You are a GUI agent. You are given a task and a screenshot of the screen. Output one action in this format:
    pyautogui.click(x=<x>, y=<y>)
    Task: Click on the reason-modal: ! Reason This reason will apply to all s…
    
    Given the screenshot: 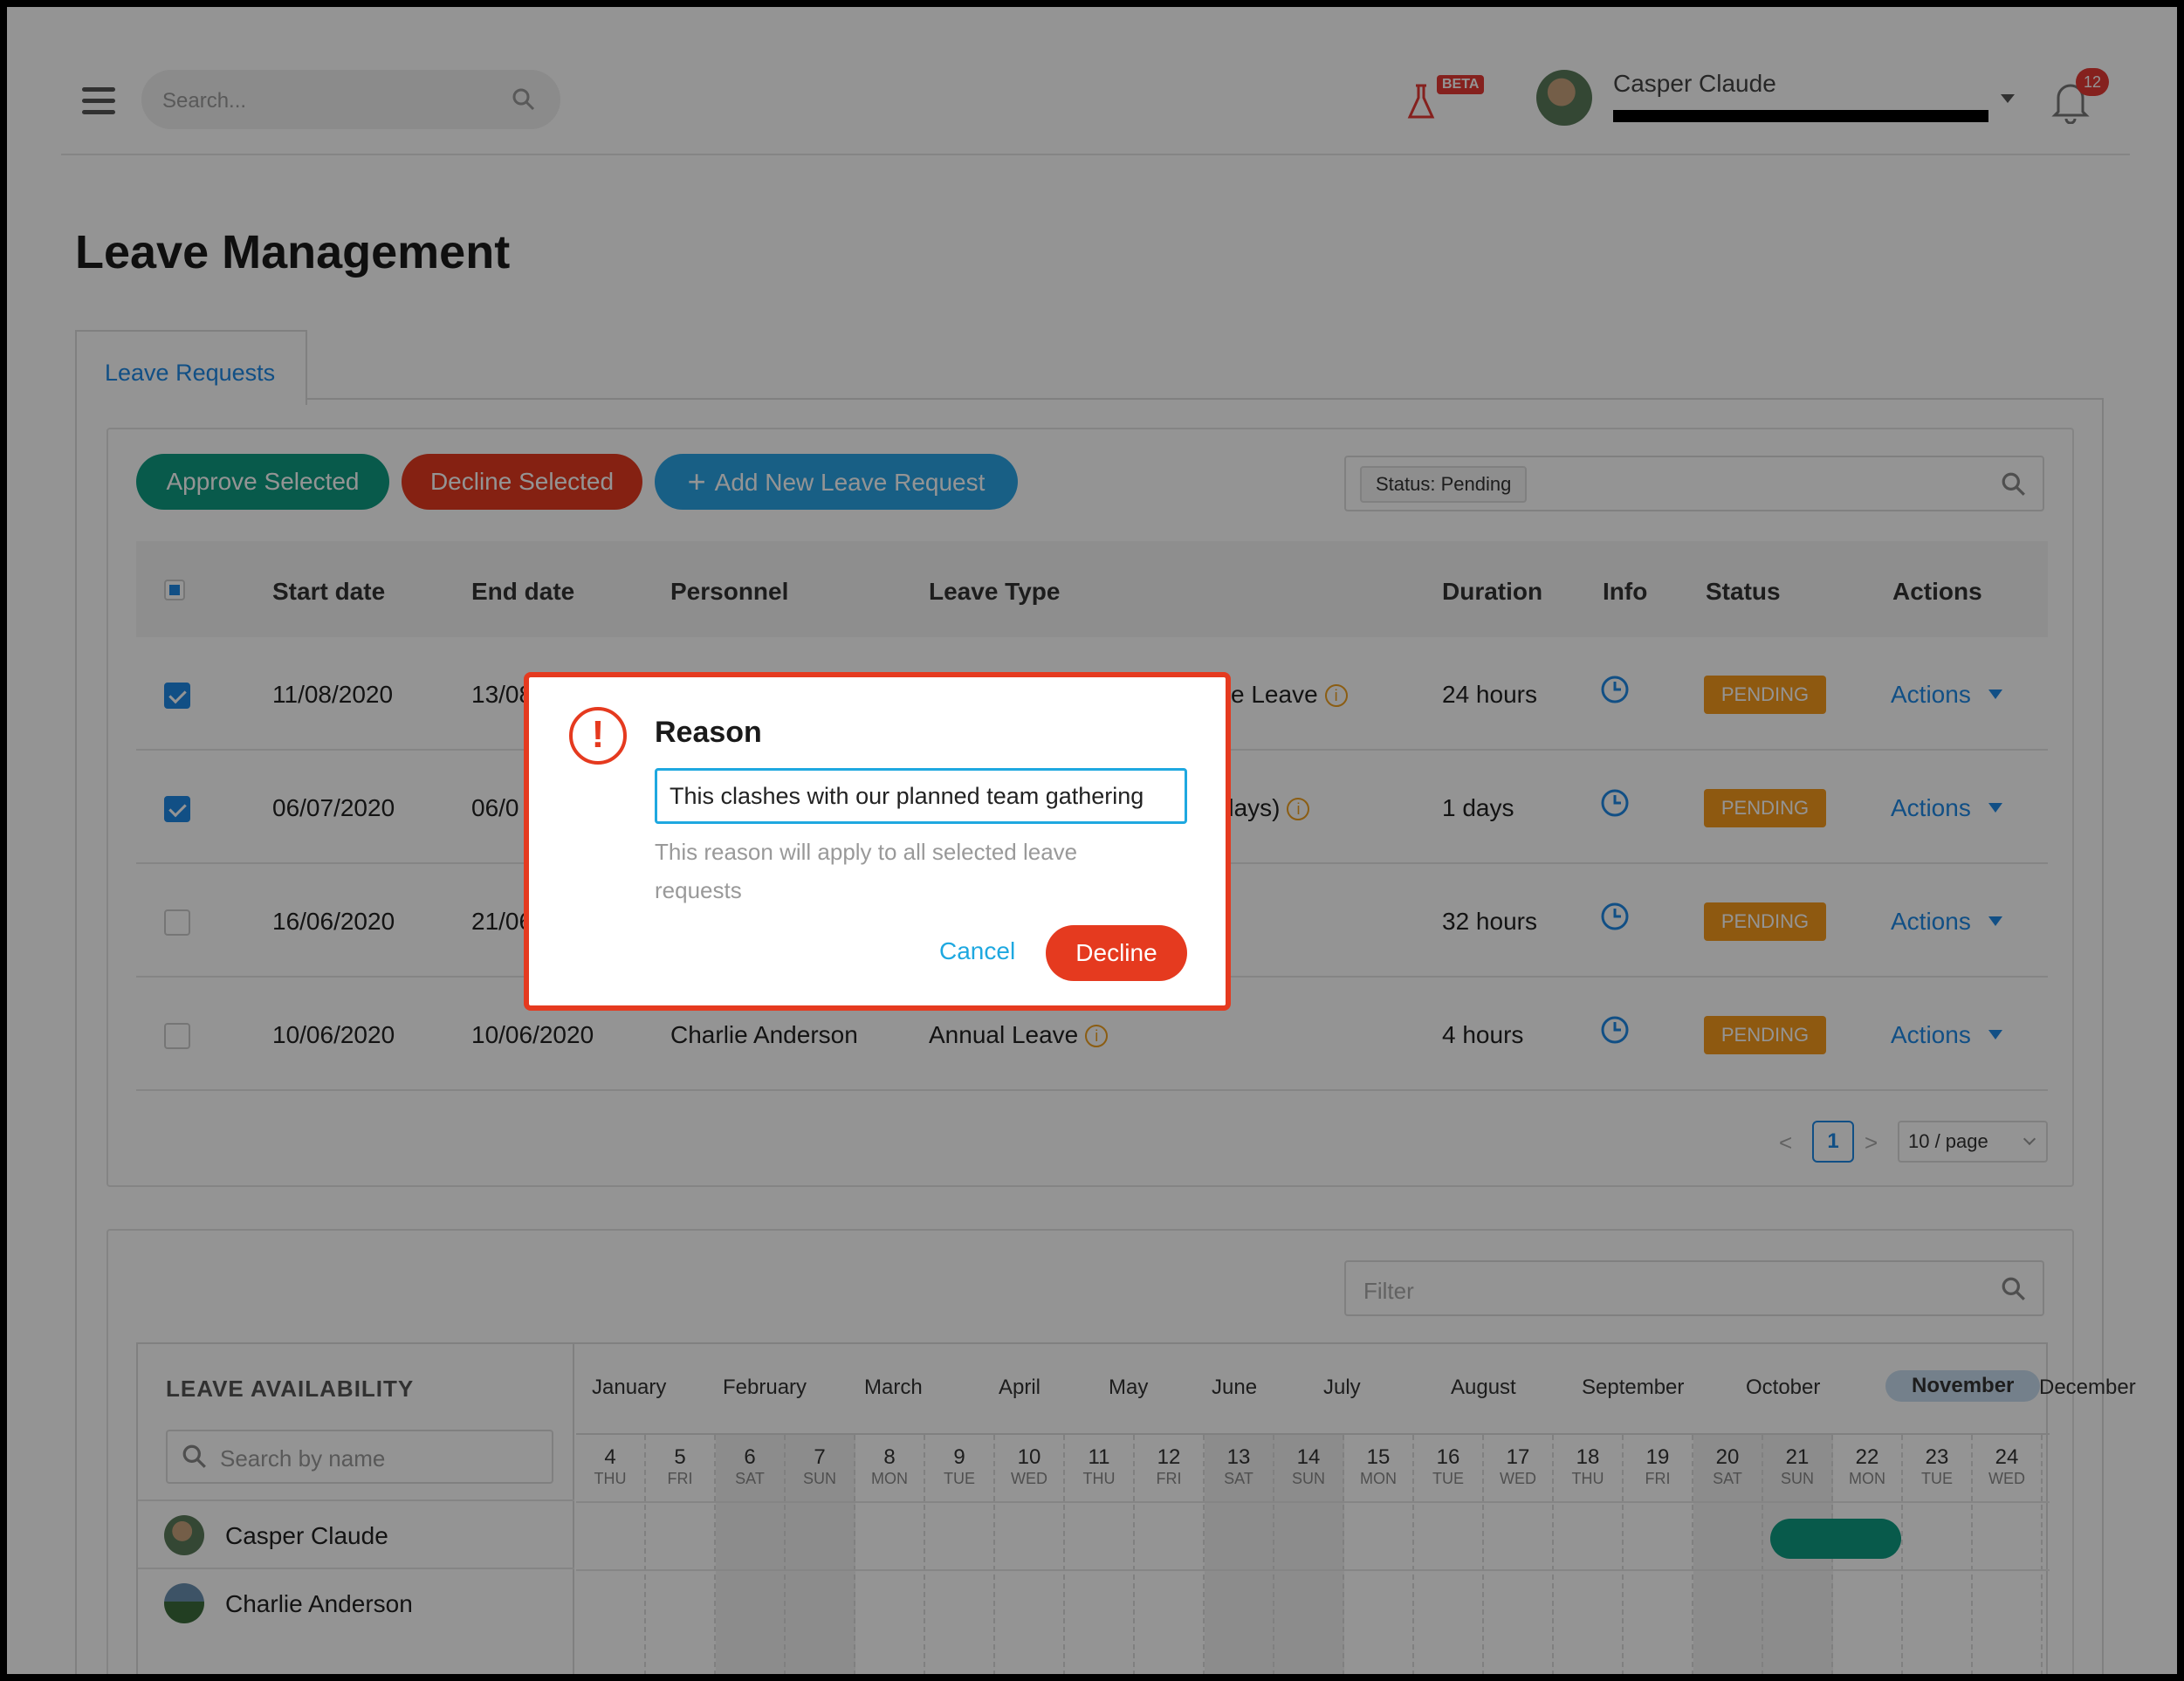 What is the action you would take?
    pyautogui.click(x=877, y=841)
    